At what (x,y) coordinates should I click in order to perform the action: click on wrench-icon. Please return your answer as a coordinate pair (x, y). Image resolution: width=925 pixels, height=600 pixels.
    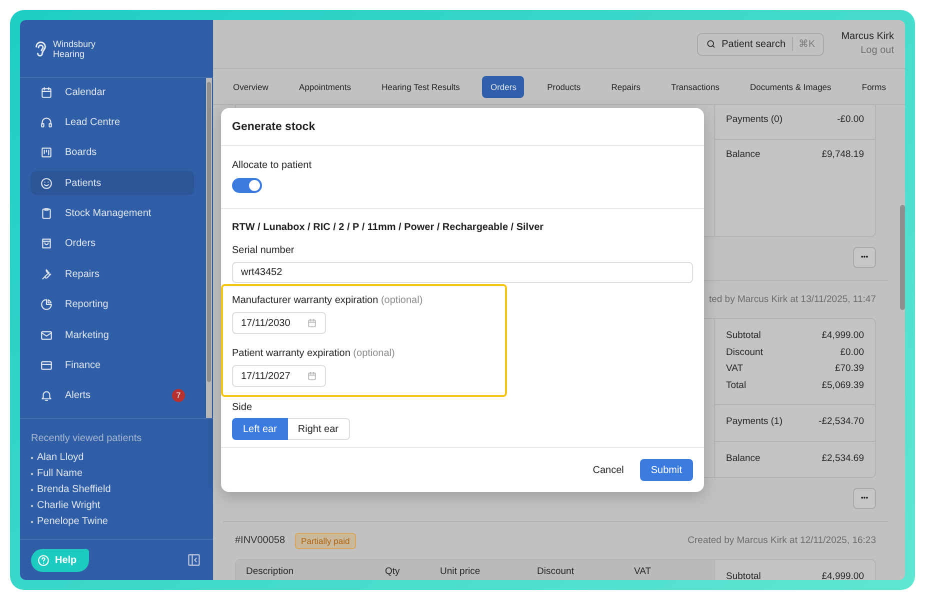
    Looking at the image, I should click on (46, 274).